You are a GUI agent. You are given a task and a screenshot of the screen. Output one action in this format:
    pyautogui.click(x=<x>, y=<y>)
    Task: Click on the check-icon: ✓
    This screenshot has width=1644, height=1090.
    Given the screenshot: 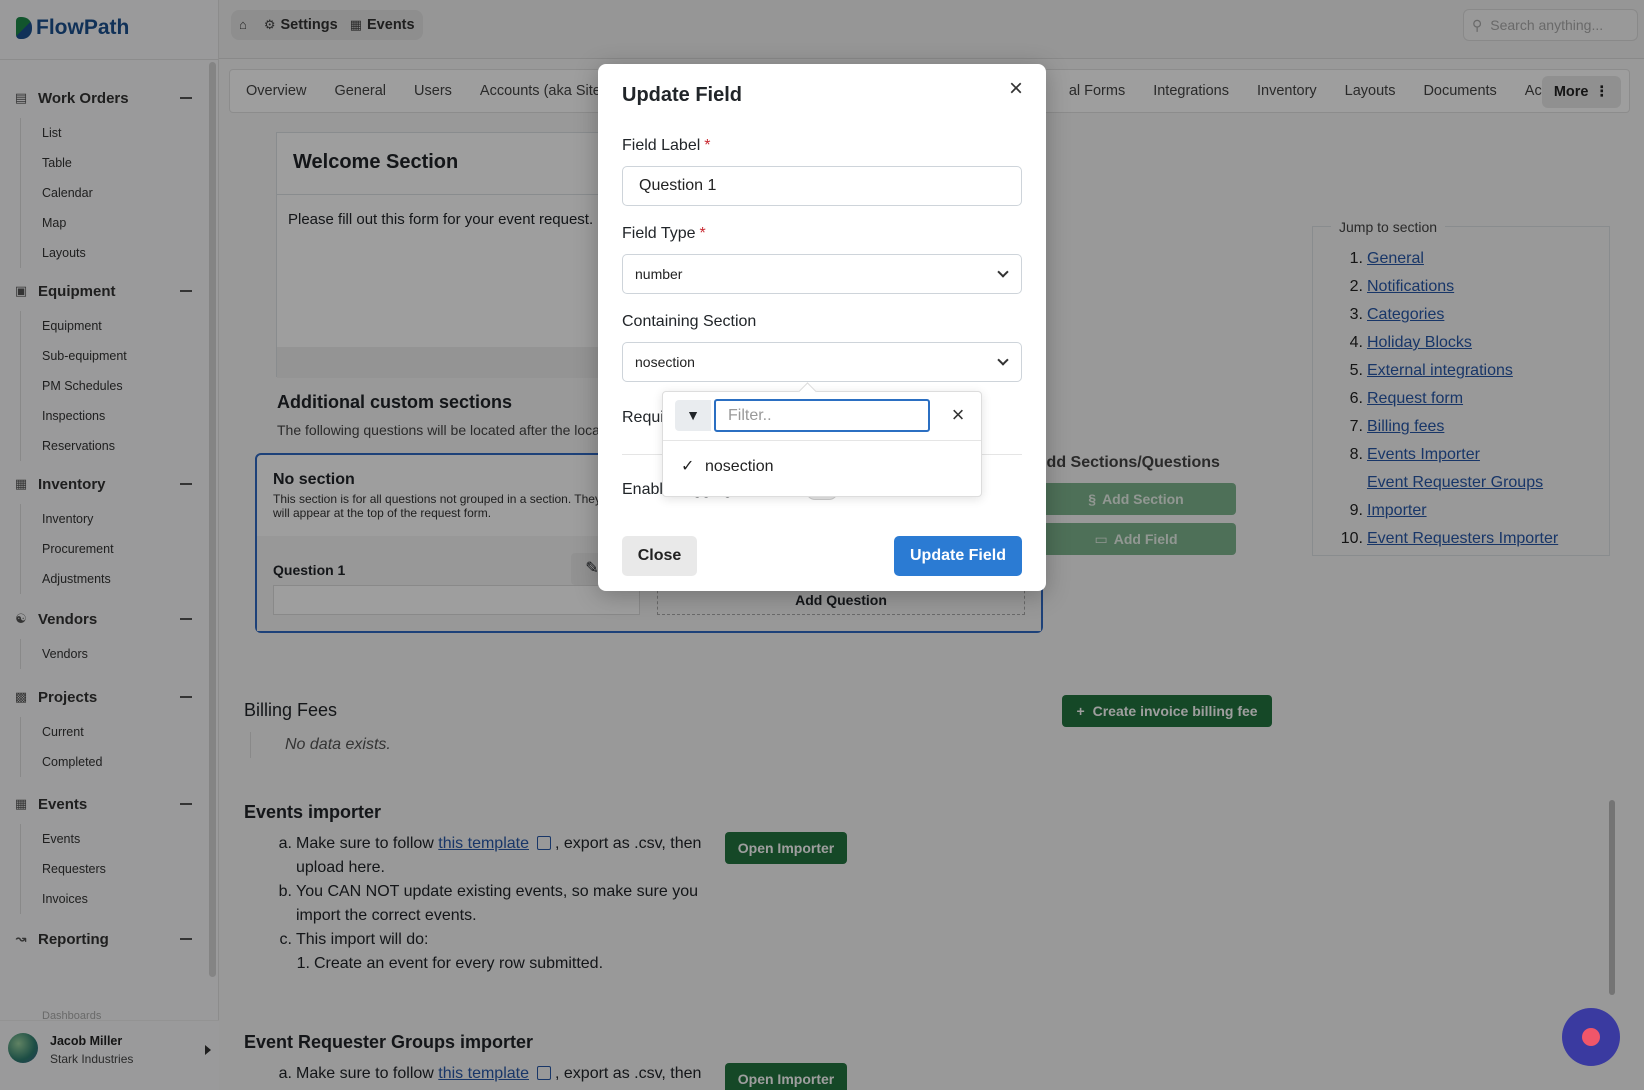 What is the action you would take?
    pyautogui.click(x=688, y=466)
    